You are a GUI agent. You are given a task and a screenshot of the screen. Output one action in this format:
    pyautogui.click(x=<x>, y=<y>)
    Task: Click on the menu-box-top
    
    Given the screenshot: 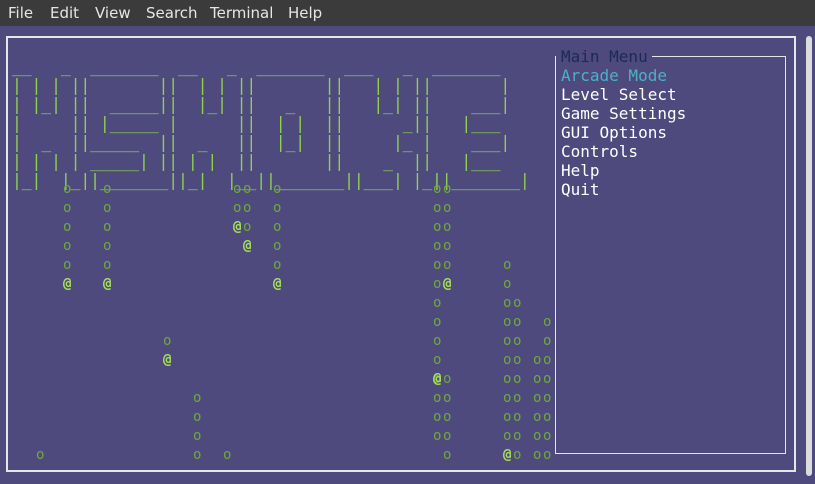 What is the action you would take?
    pyautogui.click(x=719, y=56)
    